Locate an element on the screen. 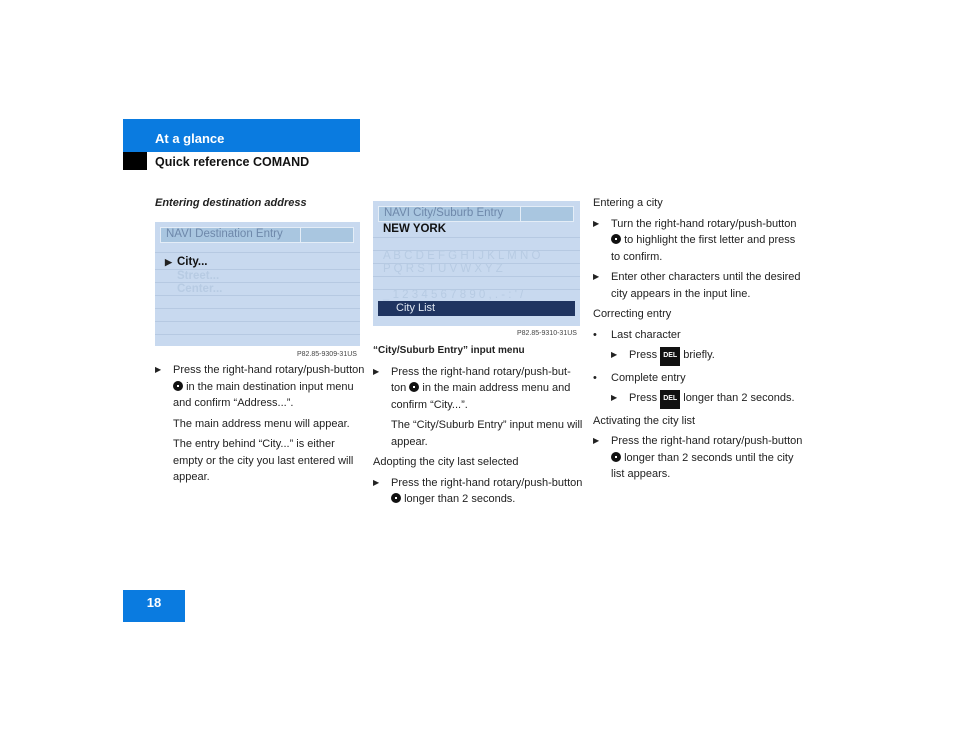 The image size is (960, 742). step-text: Turn the right-hand rotary/push-button is located at coordinates (704, 223).